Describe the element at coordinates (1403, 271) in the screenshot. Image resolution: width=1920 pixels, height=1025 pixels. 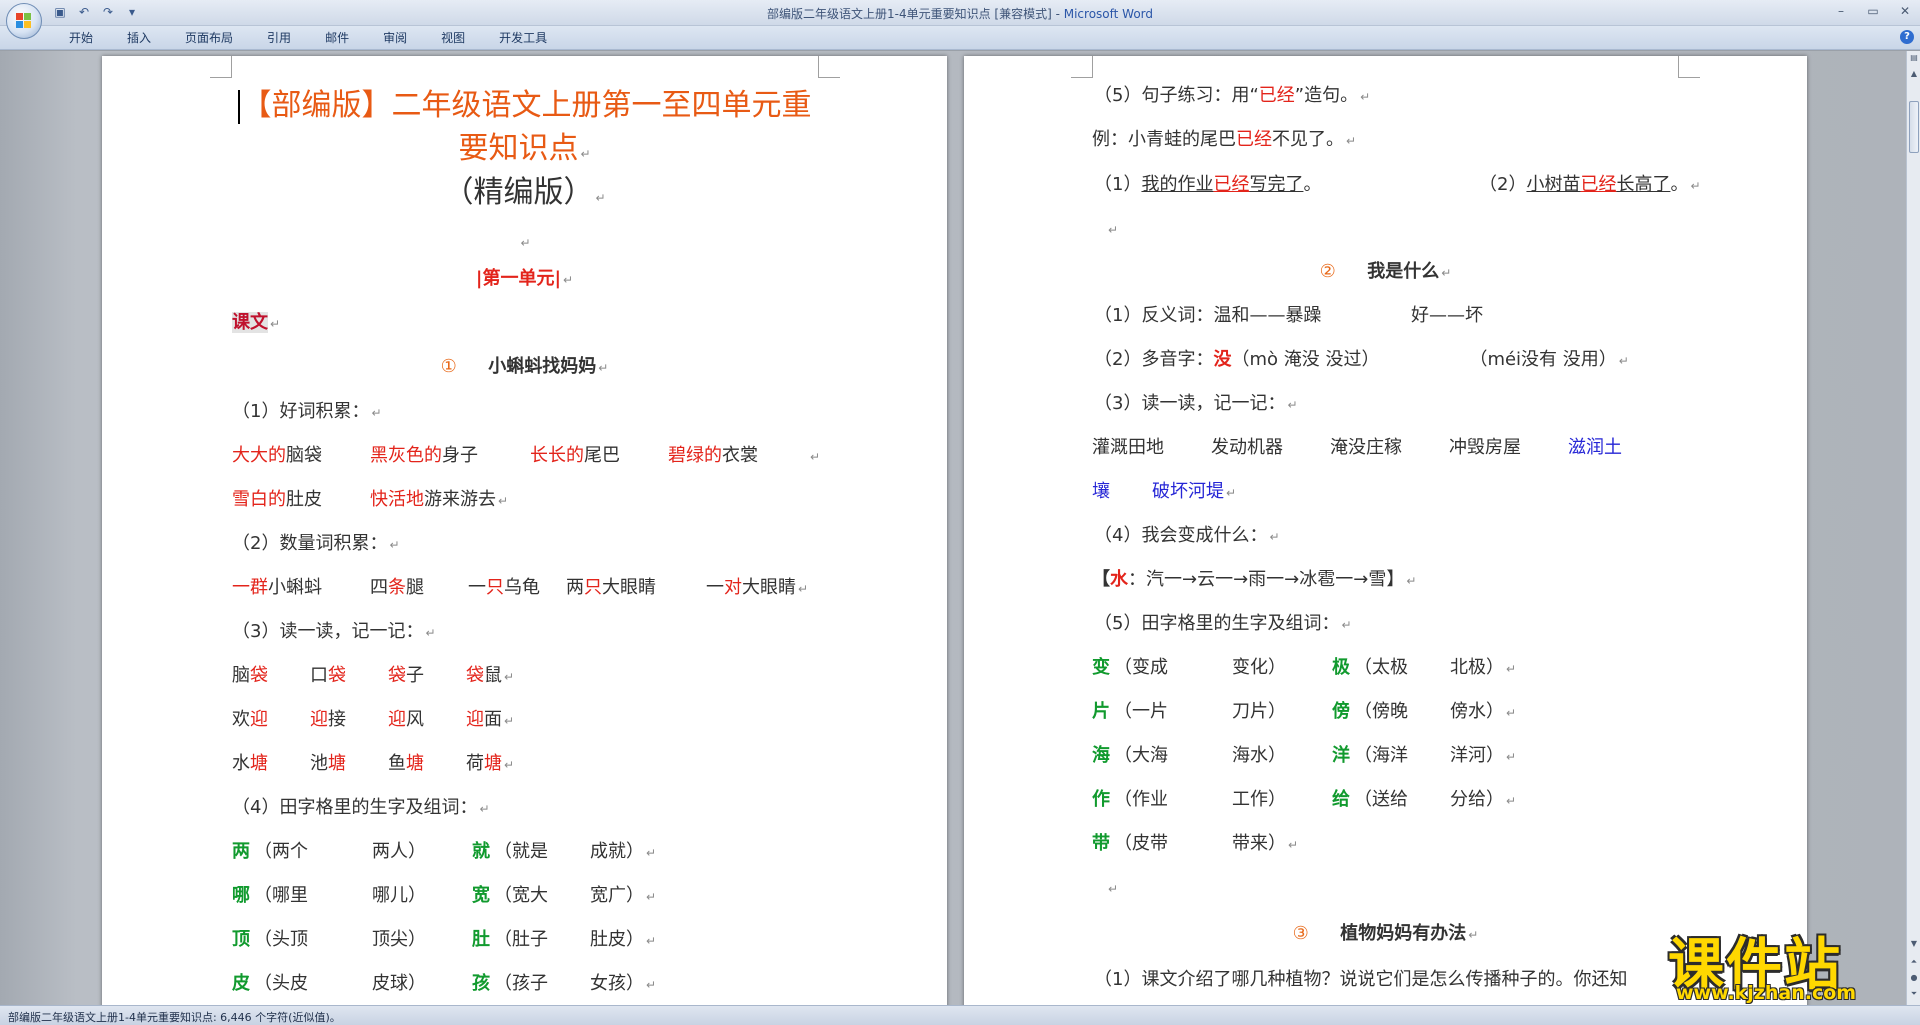
I see `lesson-title: 我是什么` at that location.